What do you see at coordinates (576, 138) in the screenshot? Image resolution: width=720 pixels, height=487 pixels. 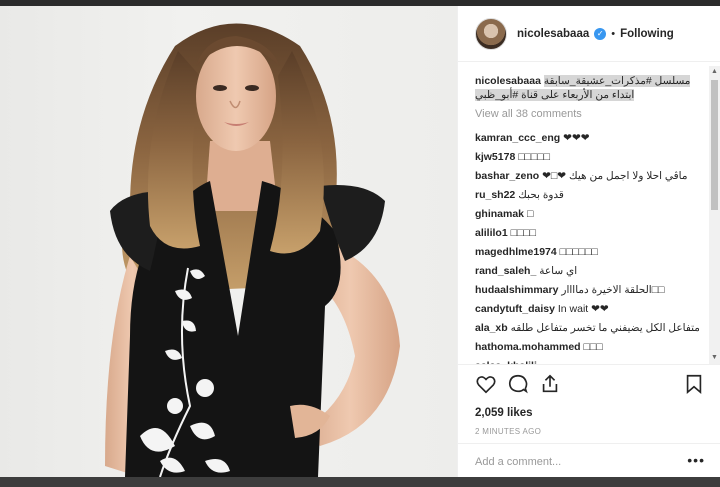 I see `comment-text: ❤❤❤` at bounding box center [576, 138].